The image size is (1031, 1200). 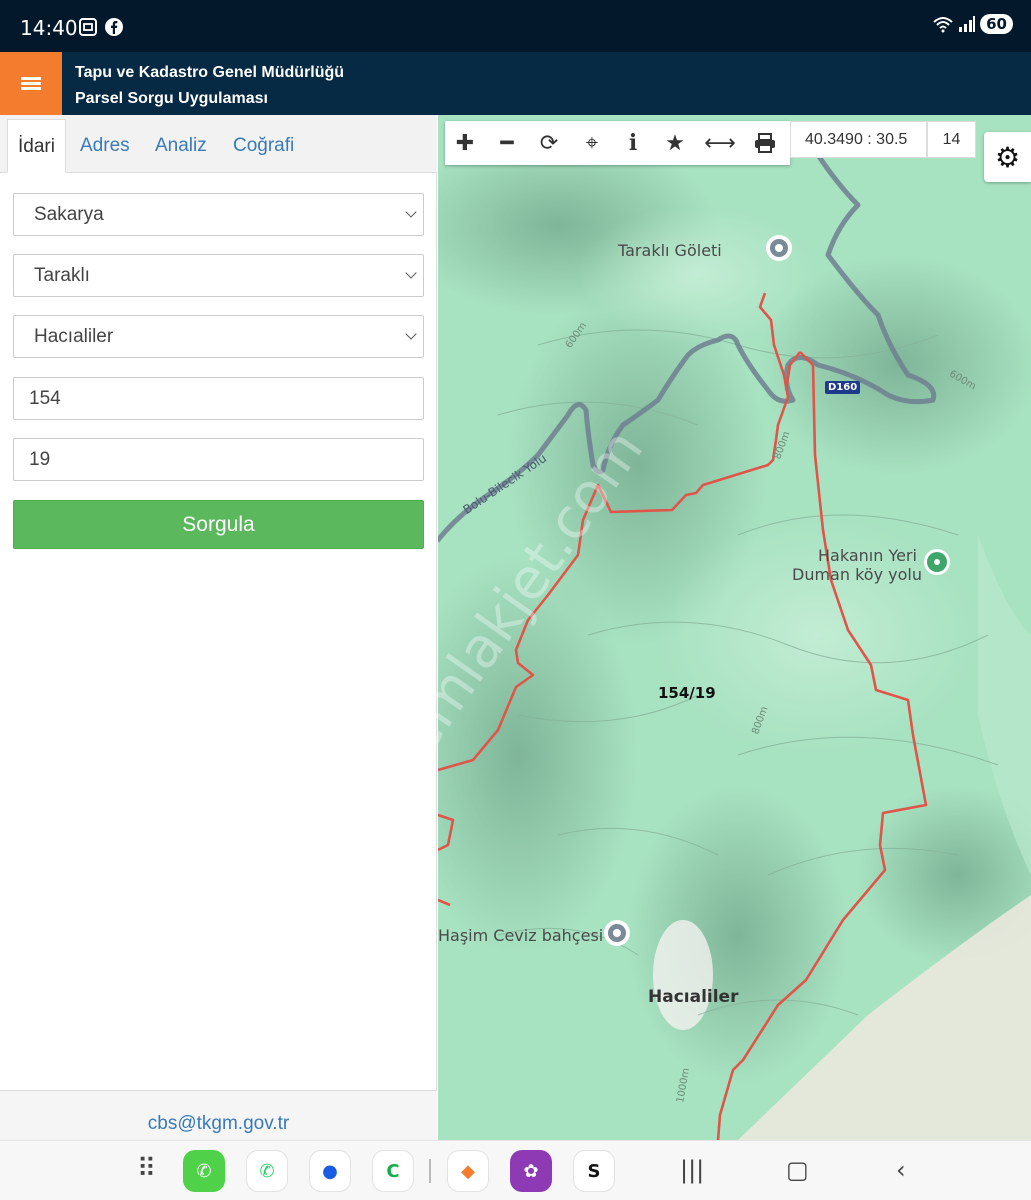 I want to click on print-icon, so click(x=765, y=143).